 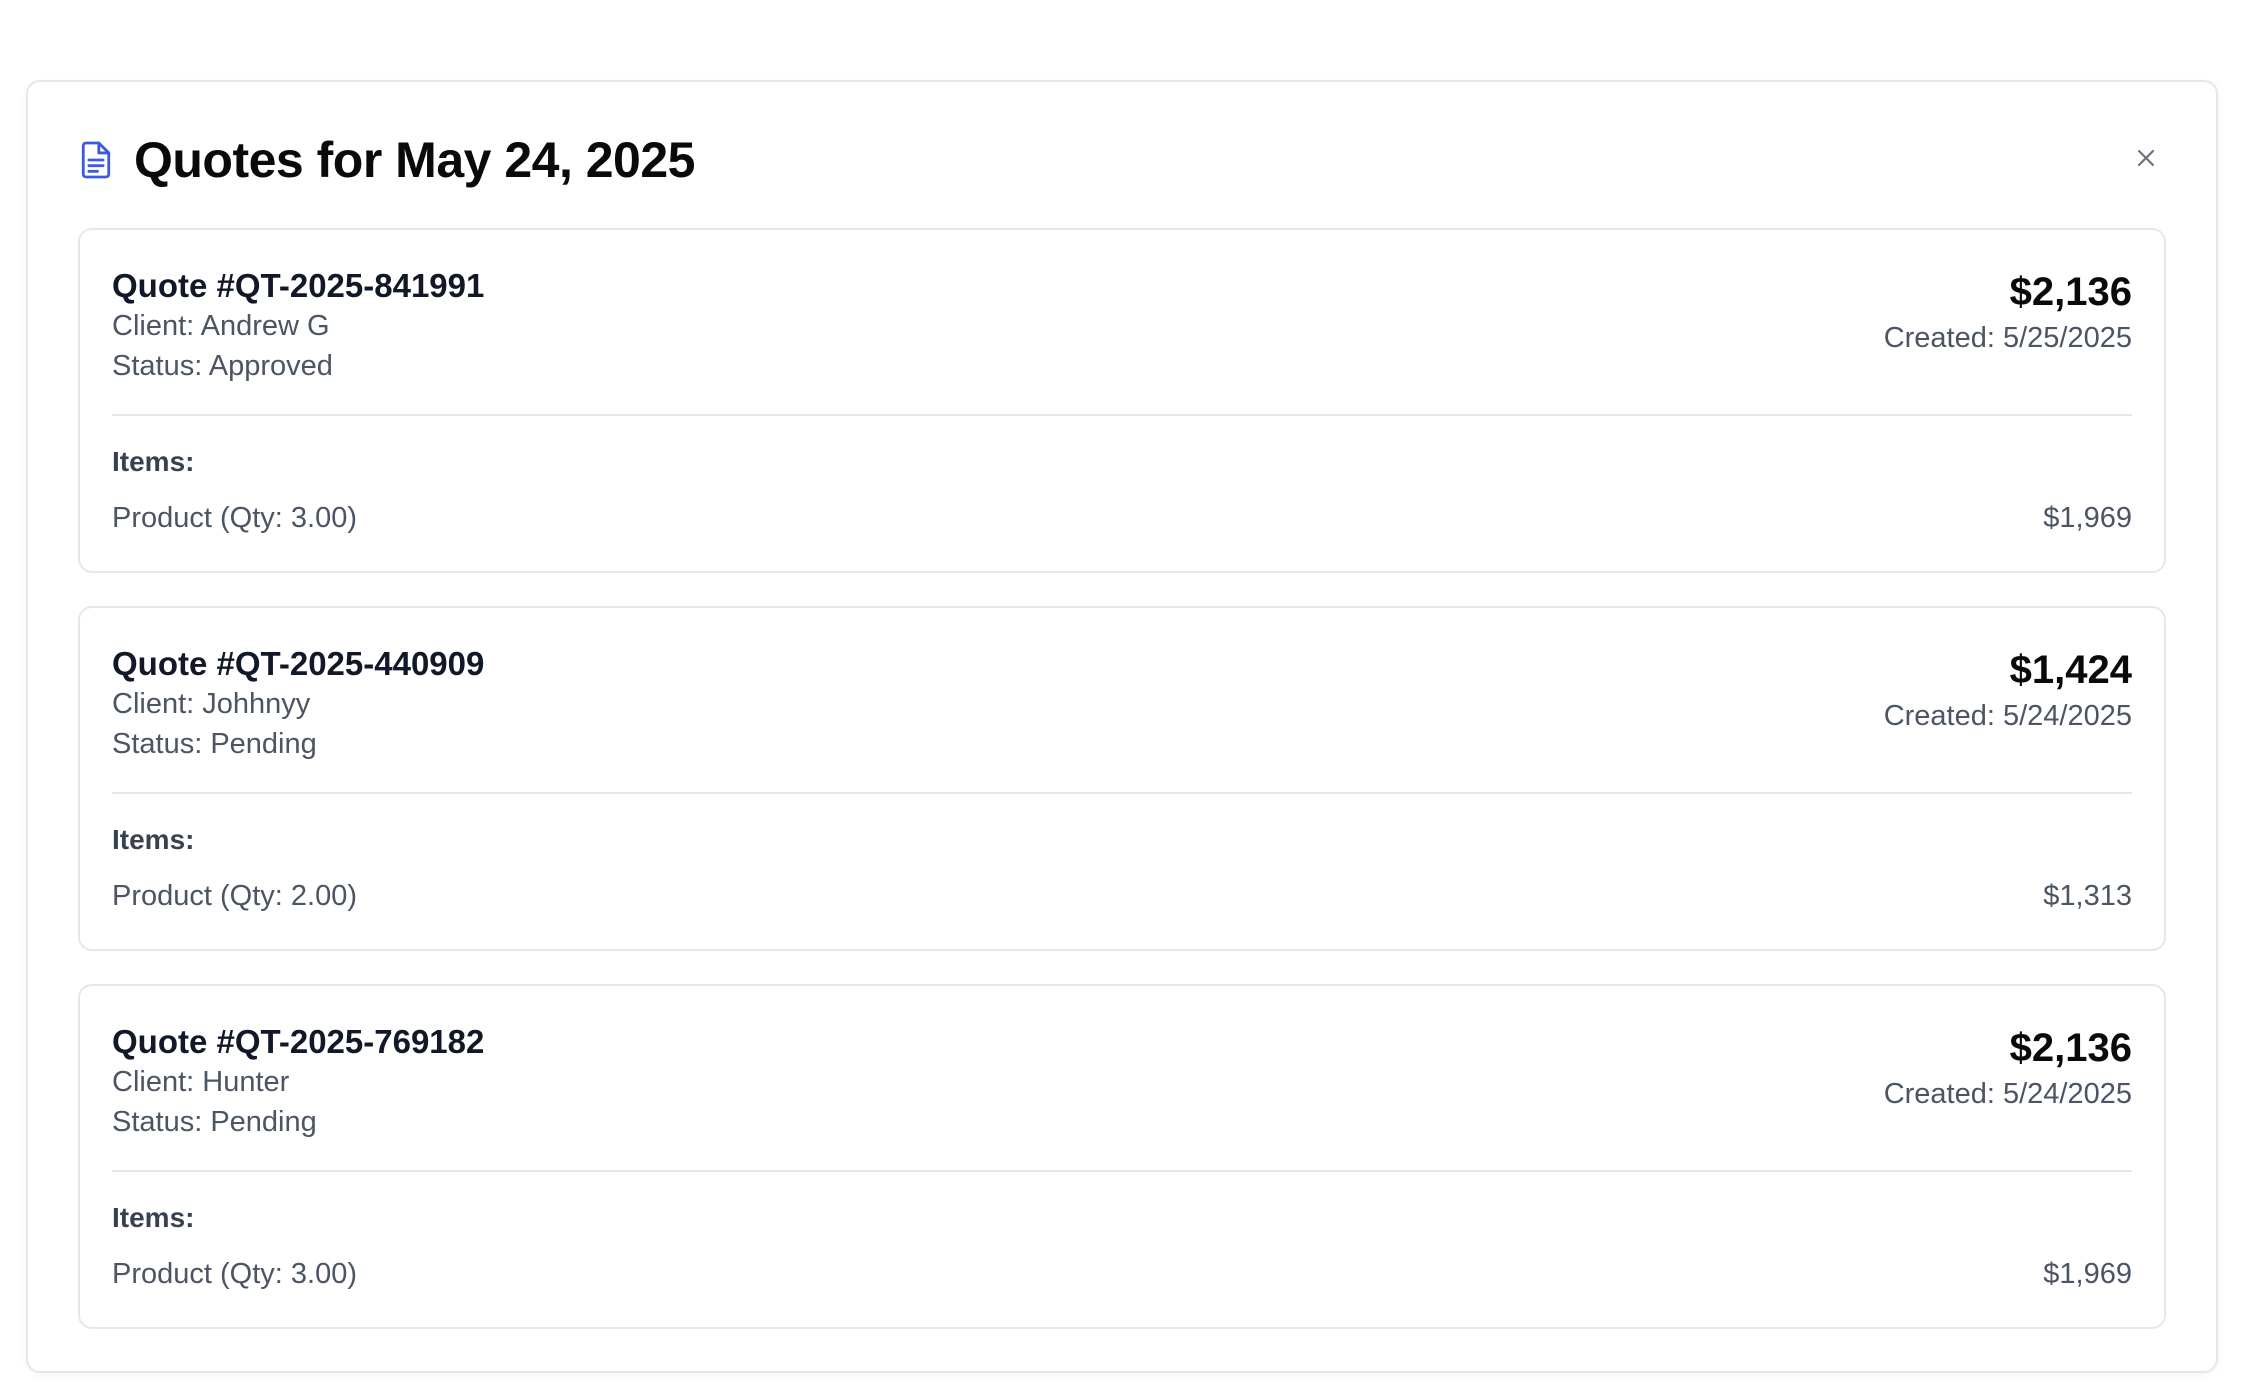 I want to click on line-item: Product (Qty: 2.00) $1,313, so click(x=1122, y=896).